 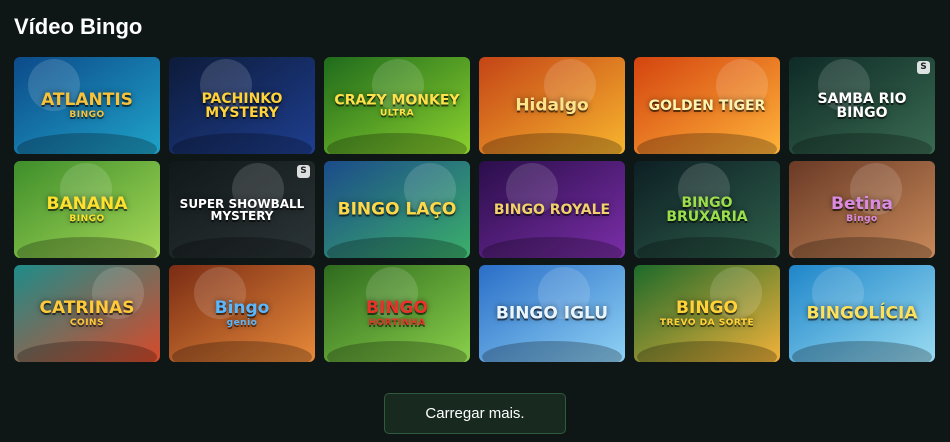 What do you see at coordinates (862, 218) in the screenshot?
I see `game-subtitle-text: Bingo` at bounding box center [862, 218].